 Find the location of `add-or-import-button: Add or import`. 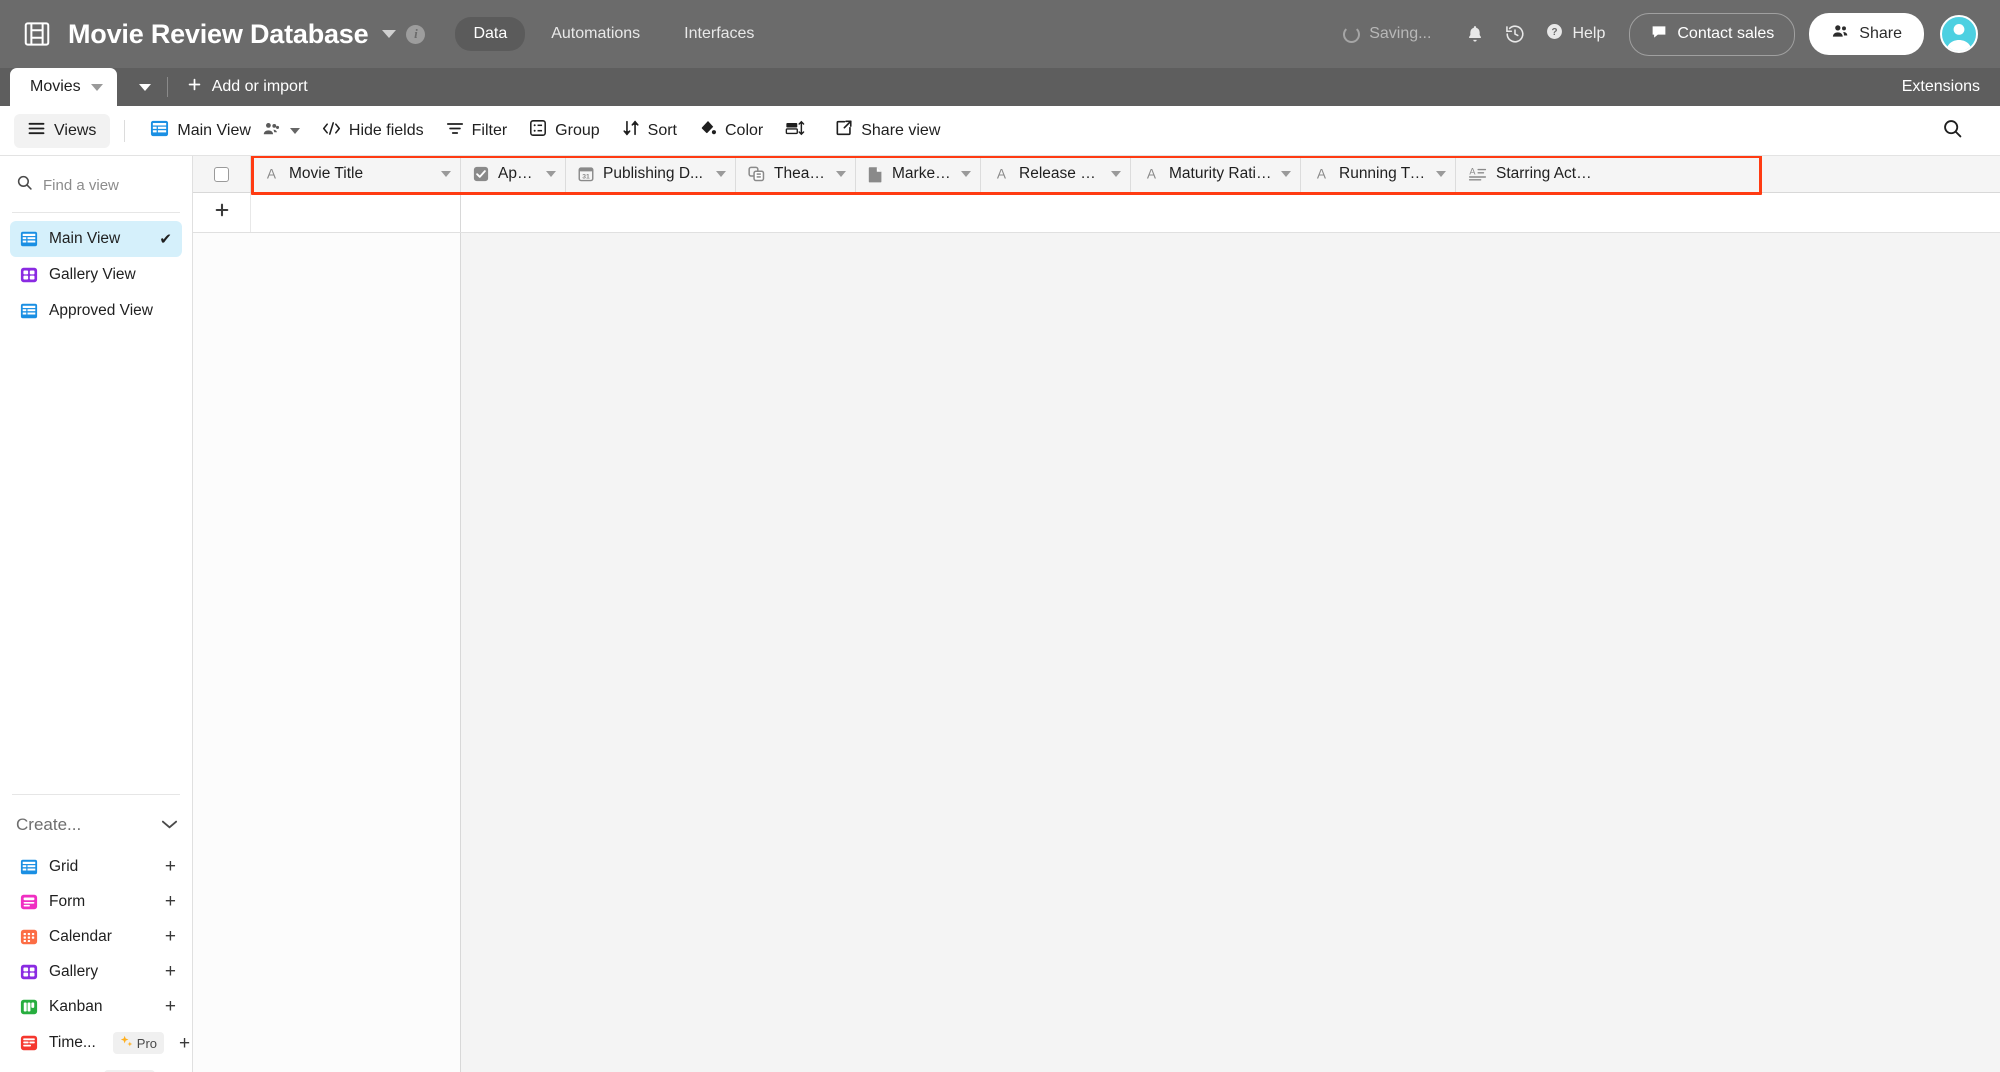

add-or-import-button: Add or import is located at coordinates (247, 87).